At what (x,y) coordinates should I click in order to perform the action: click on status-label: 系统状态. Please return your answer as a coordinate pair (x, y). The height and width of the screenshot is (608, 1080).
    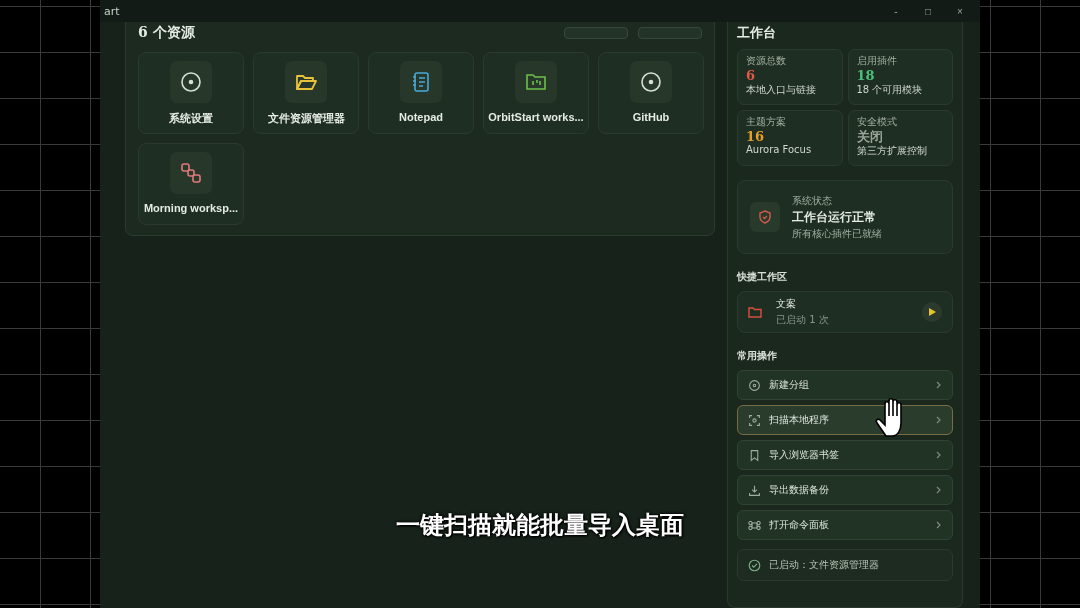
    Looking at the image, I should click on (812, 200).